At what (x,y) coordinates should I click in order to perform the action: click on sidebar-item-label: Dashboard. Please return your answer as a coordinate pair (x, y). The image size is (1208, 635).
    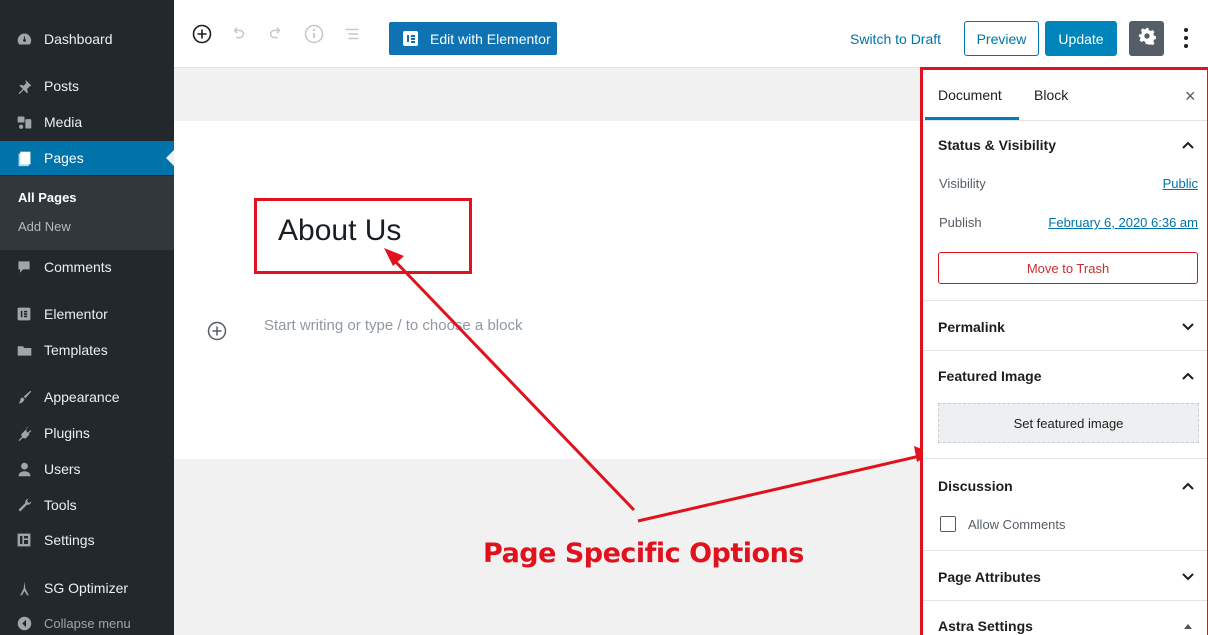
    Looking at the image, I should click on (78, 39).